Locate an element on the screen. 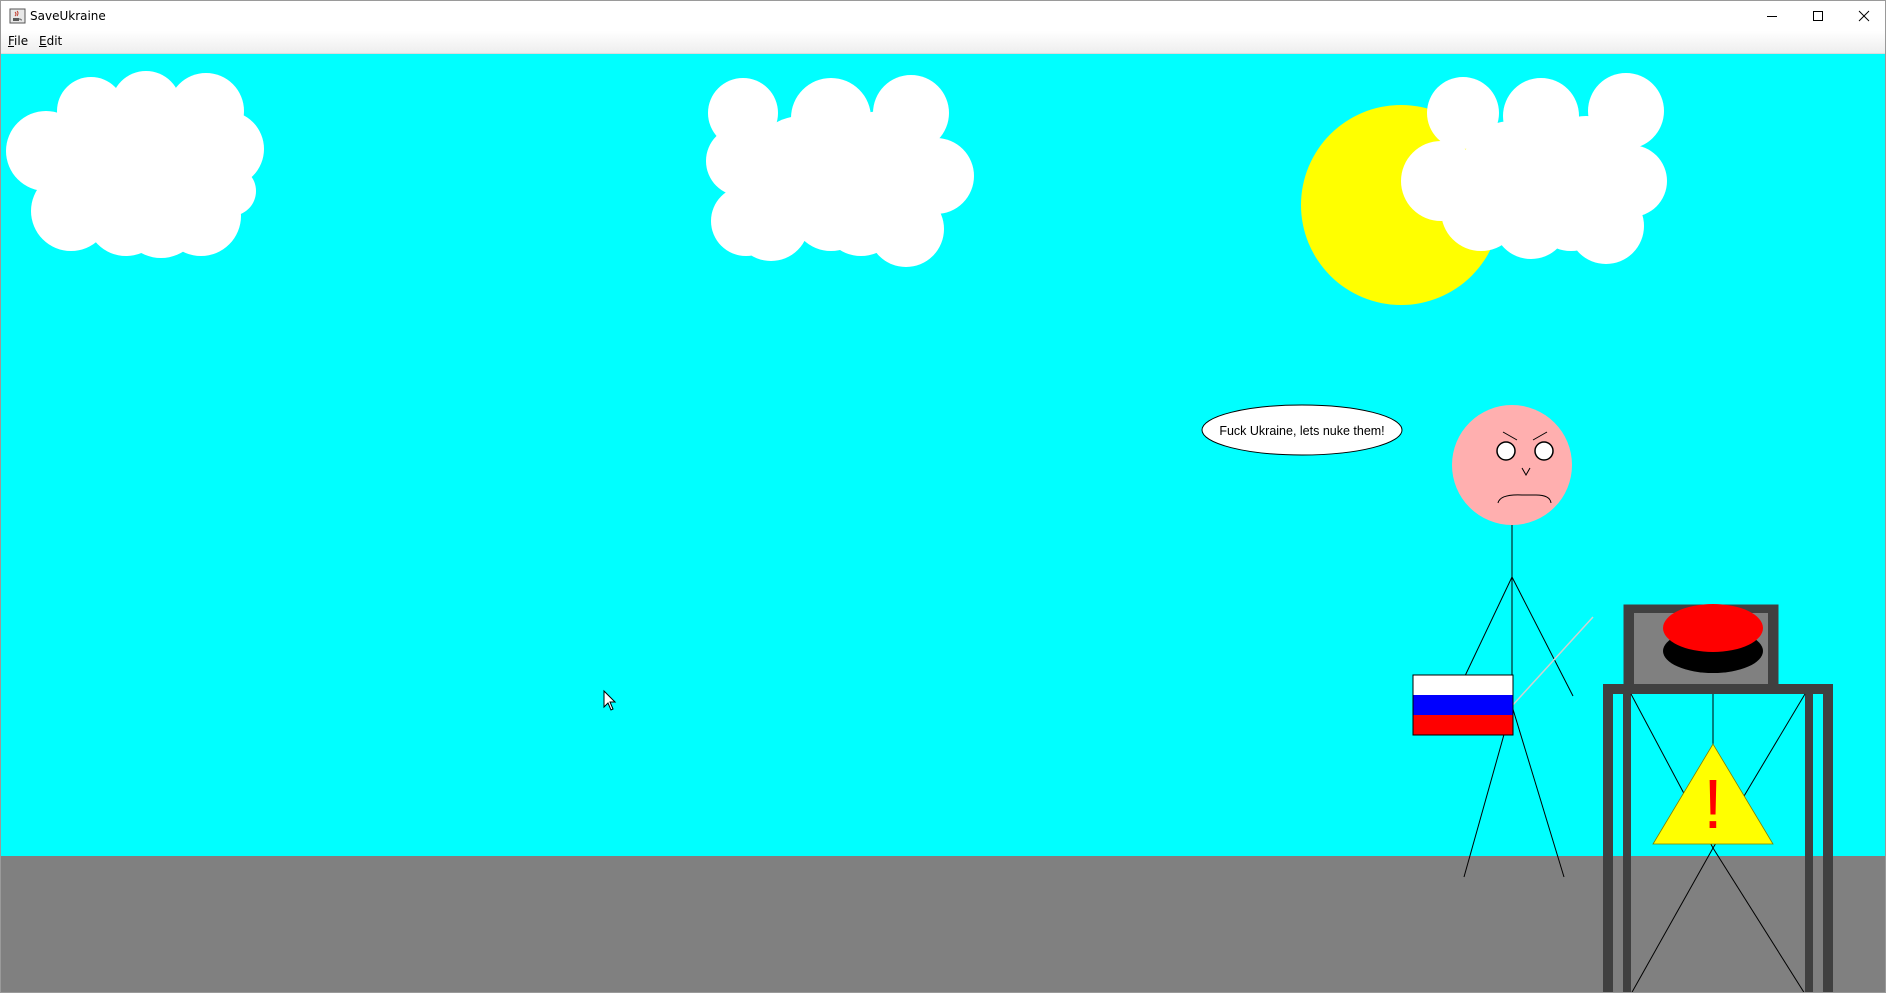 This screenshot has height=993, width=1886. minimize-icon is located at coordinates (1772, 16).